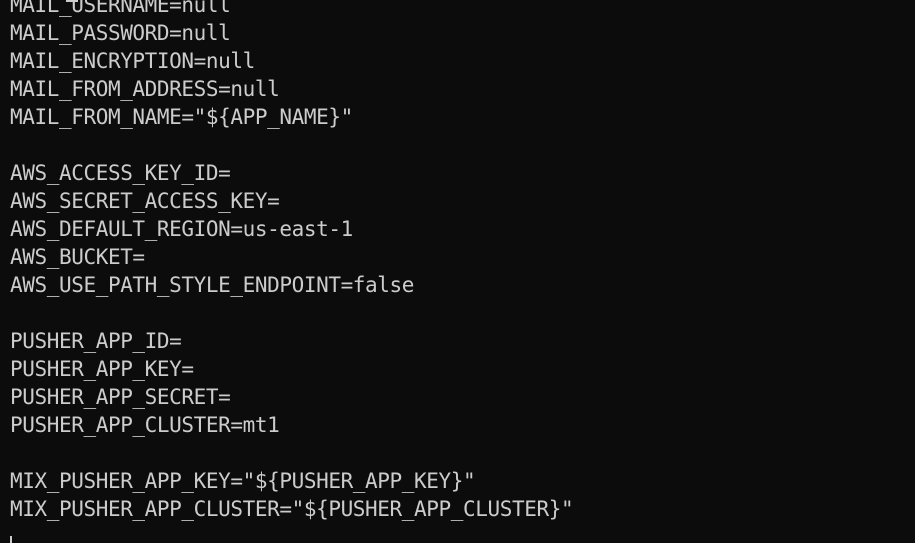 The image size is (915, 543). I want to click on terminal-line: AWS_BUCKET=, so click(77, 257).